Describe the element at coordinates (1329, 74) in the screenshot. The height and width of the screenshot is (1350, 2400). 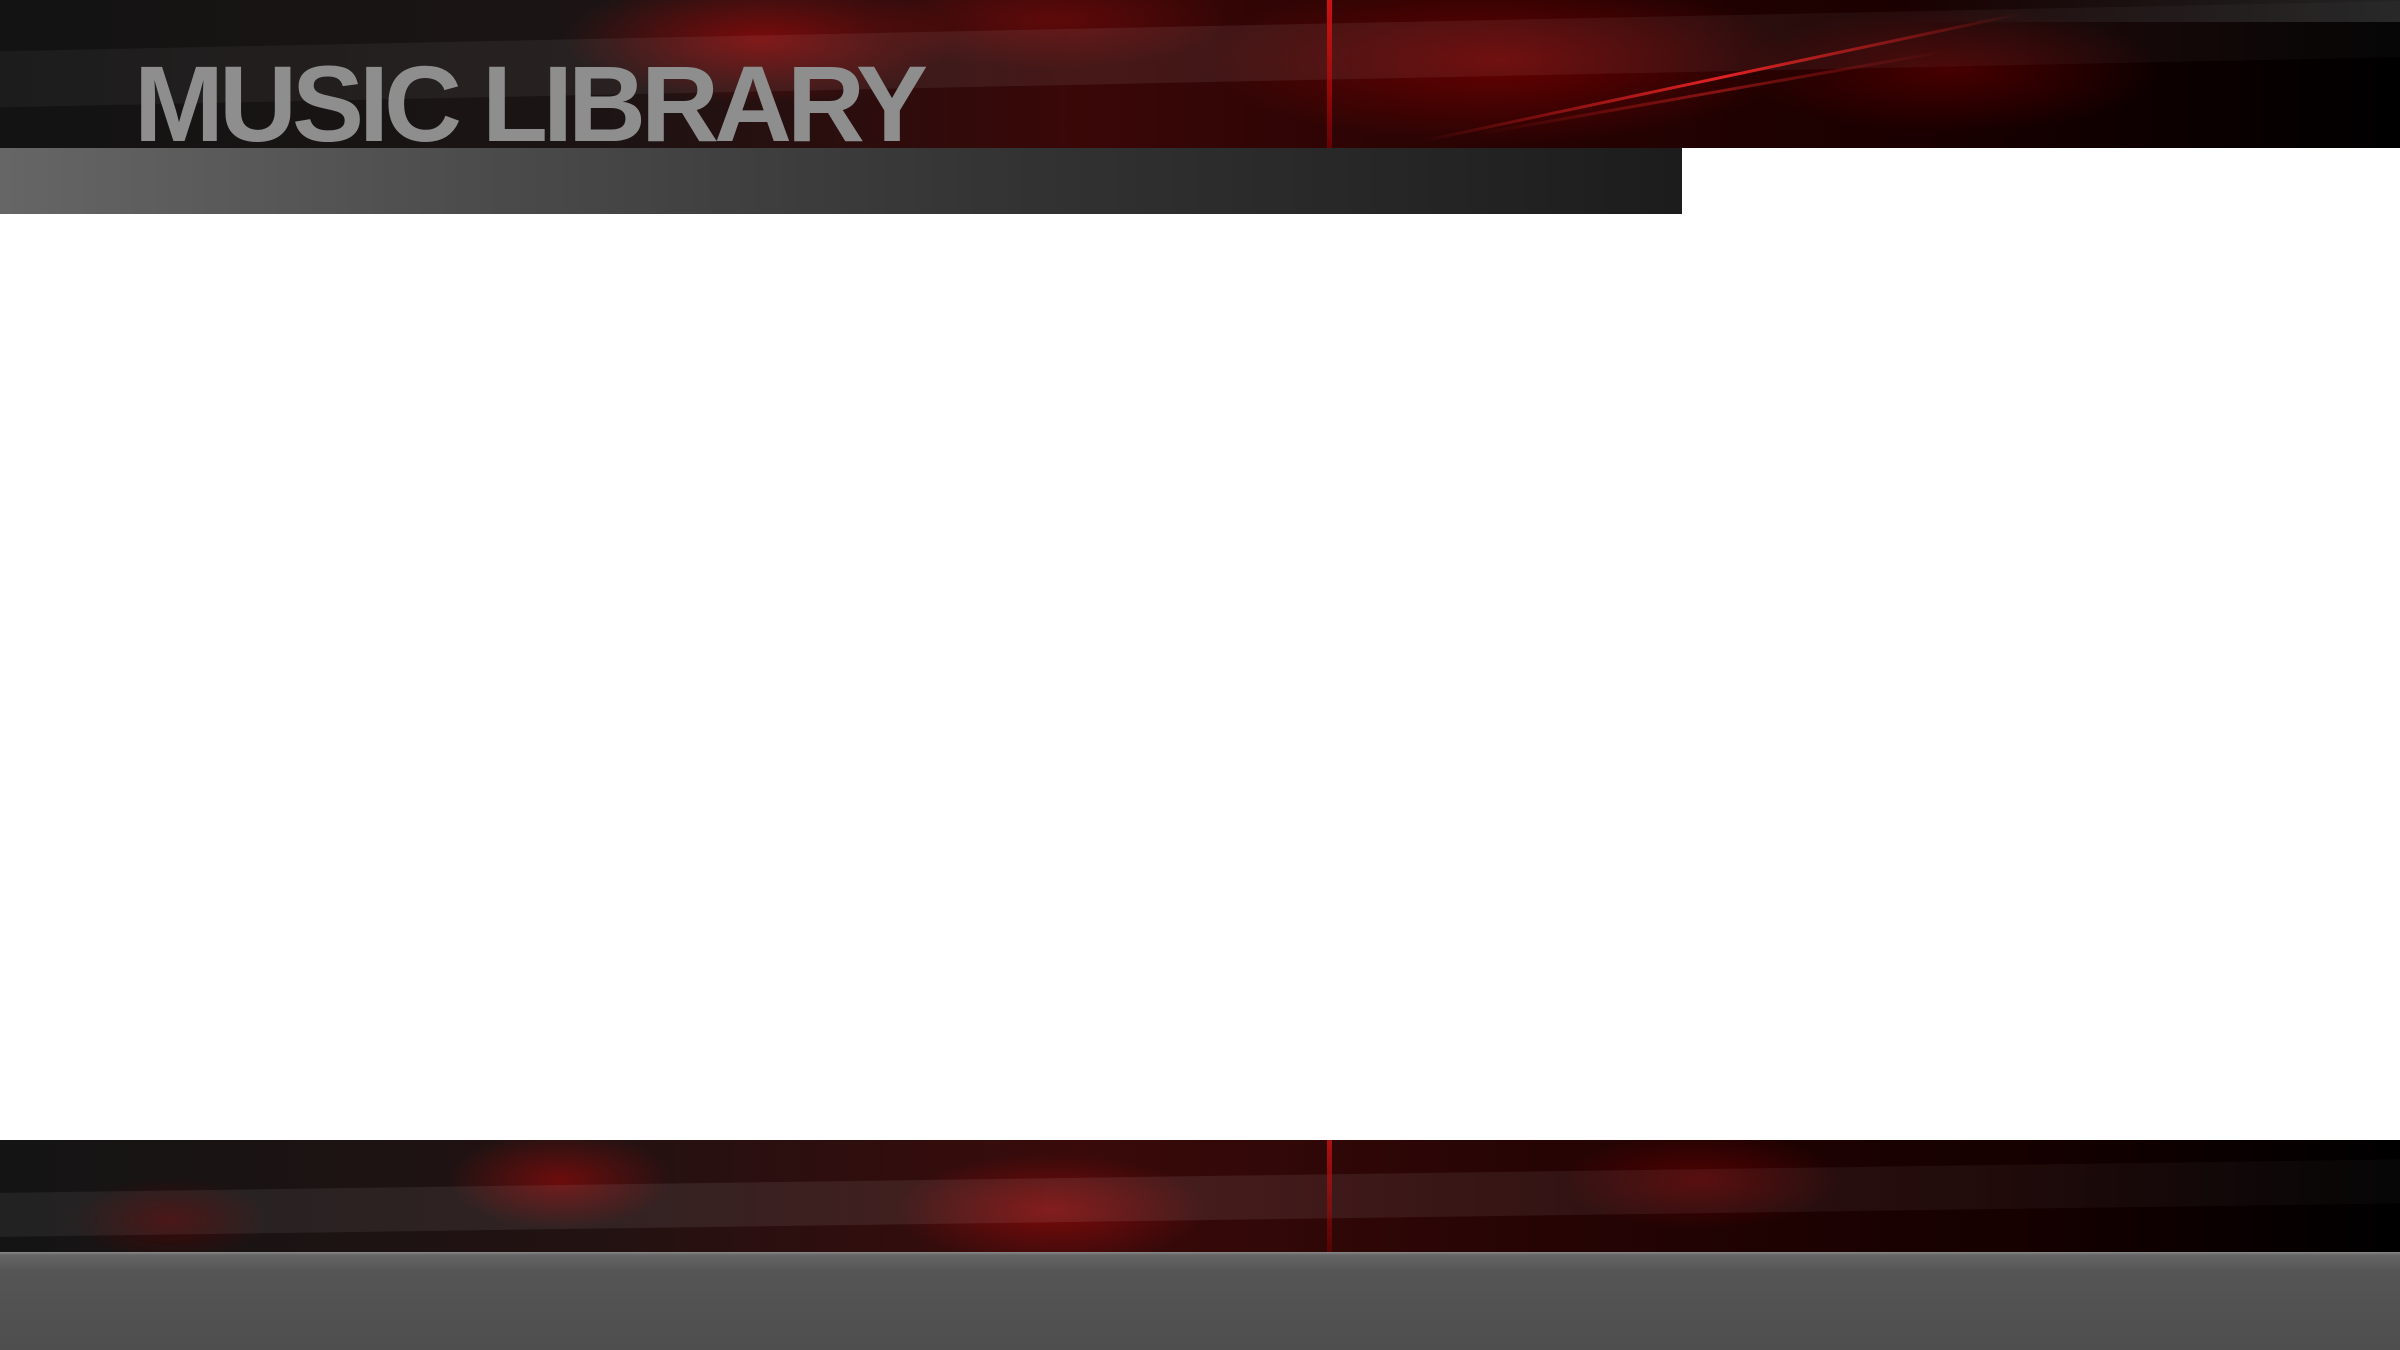
I see `header-red-light` at that location.